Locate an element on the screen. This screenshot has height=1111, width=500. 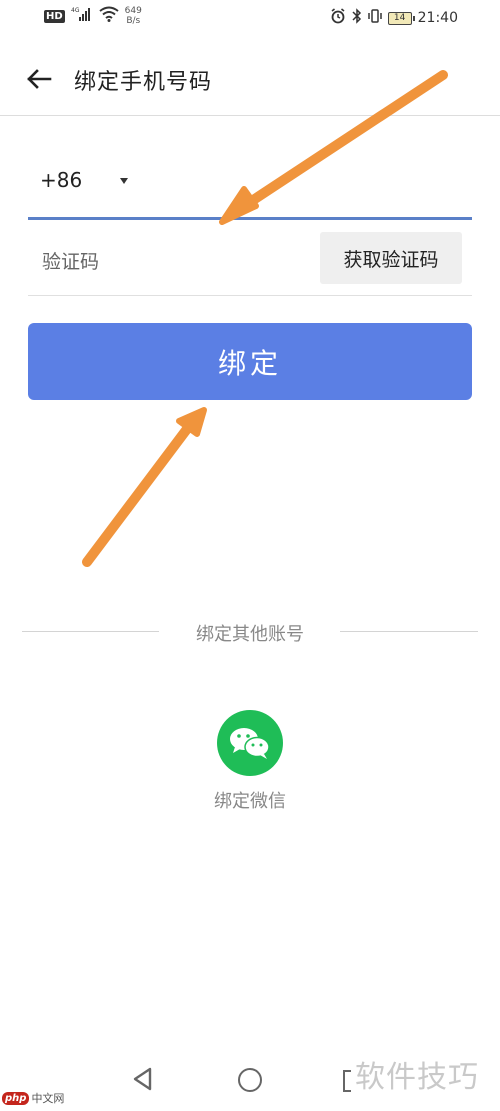
wifi-icon is located at coordinates (109, 16).